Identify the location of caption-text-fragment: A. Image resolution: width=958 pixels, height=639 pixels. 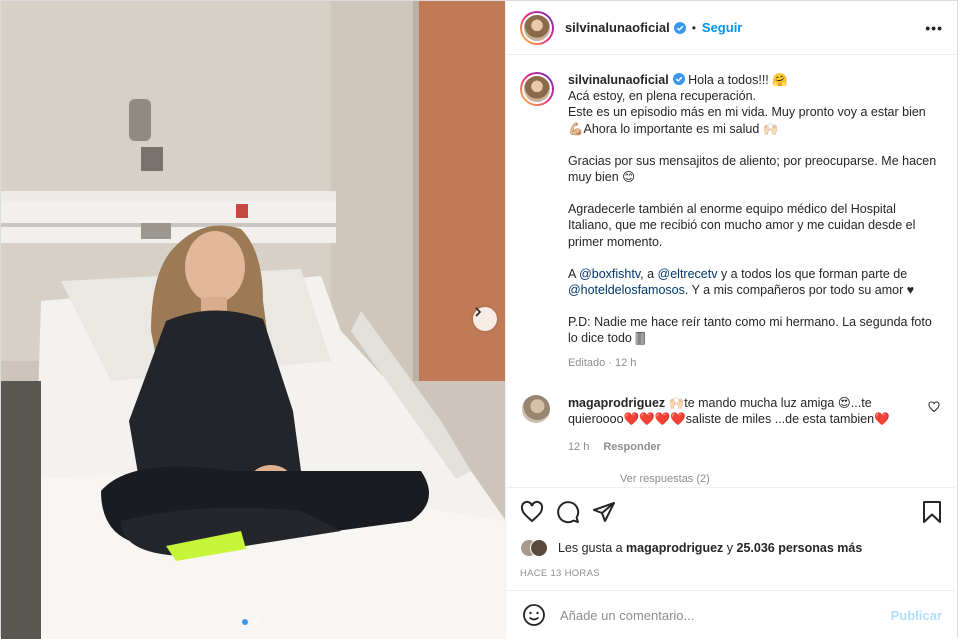
(573, 273).